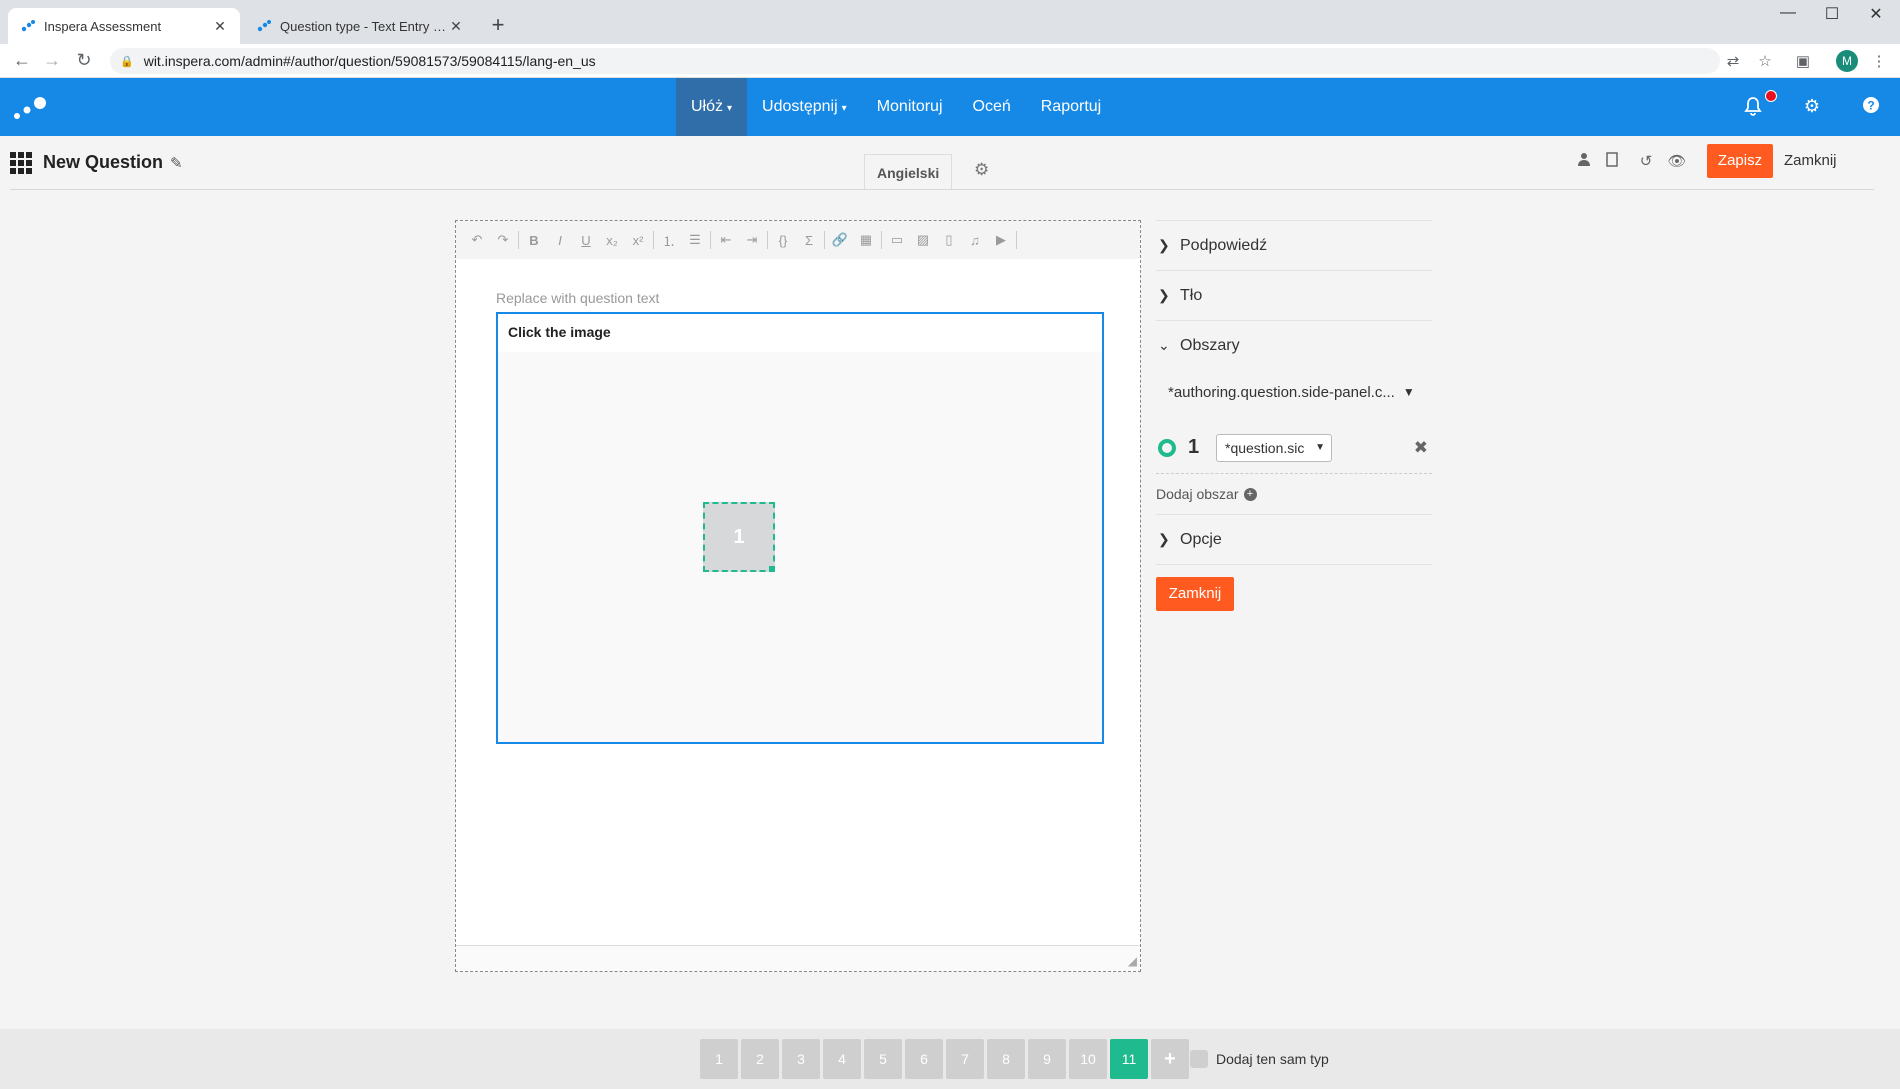 This screenshot has width=1900, height=1089. Describe the element at coordinates (1195, 594) in the screenshot. I see `close-panel-button: Zamknij` at that location.